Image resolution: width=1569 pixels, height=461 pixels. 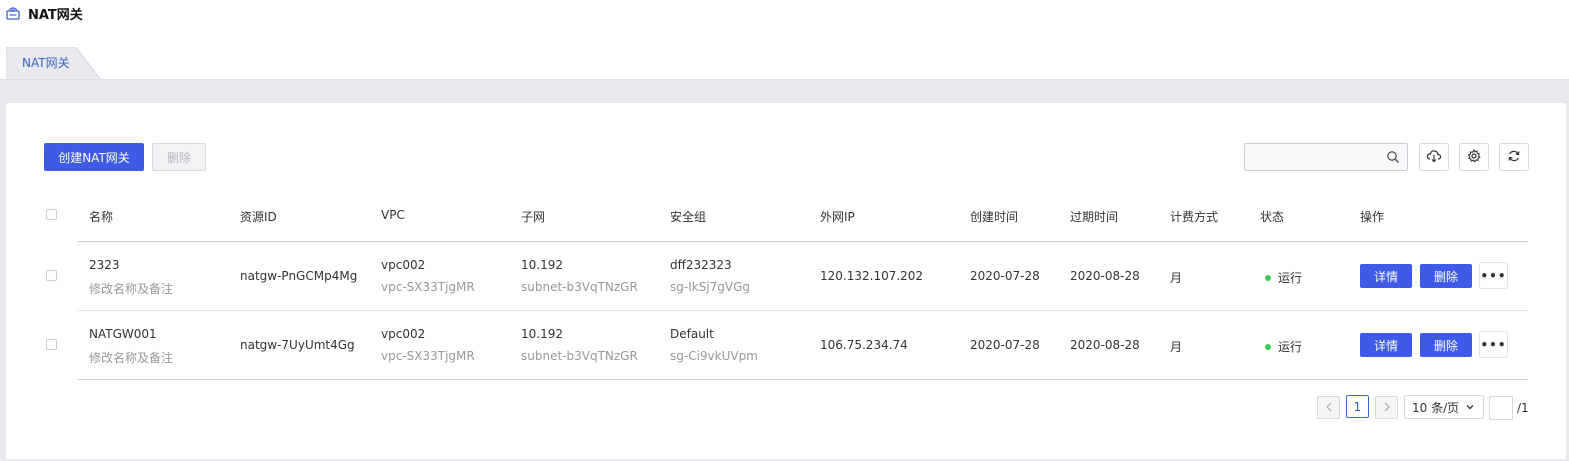 I want to click on create-nat-gateway-button: 创建NAT网关, so click(x=94, y=157).